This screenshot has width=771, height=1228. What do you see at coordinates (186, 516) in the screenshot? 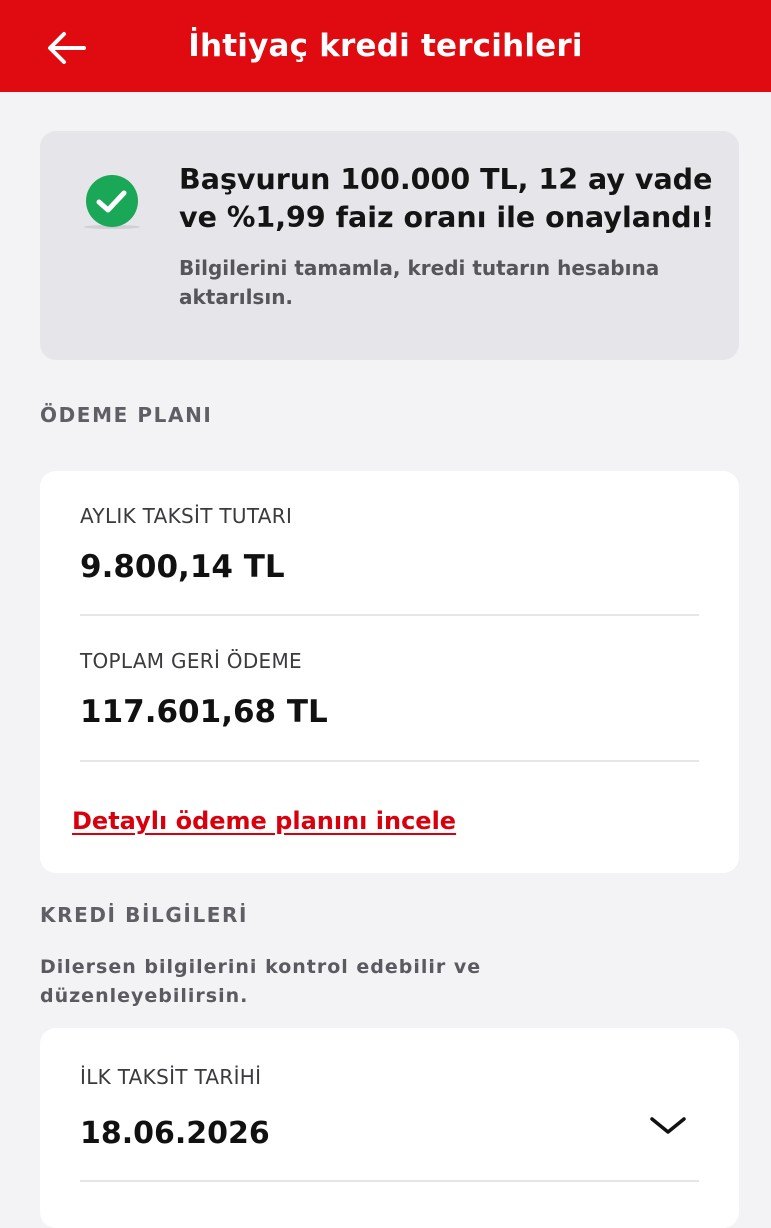
I see `monthly-installment-label: AYLIK TAKSİT TUTARI` at bounding box center [186, 516].